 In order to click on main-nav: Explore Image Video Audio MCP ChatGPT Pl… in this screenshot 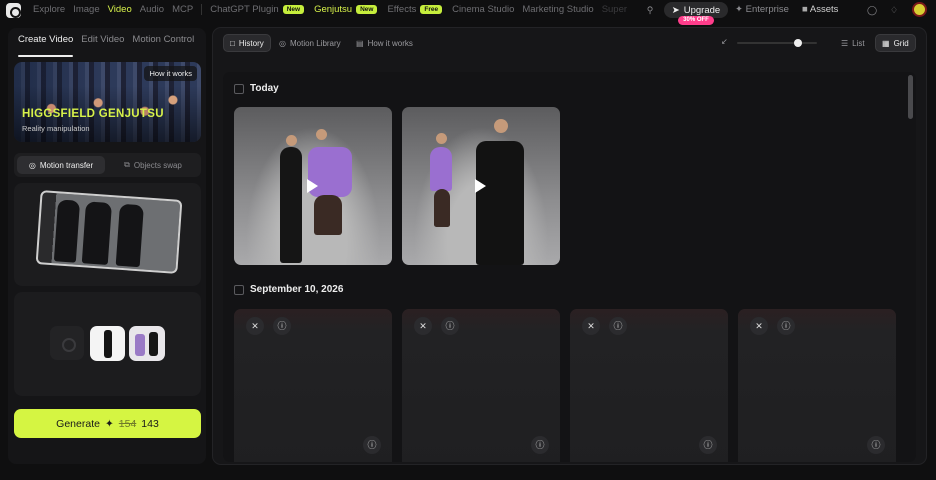, I will do `click(334, 9)`.